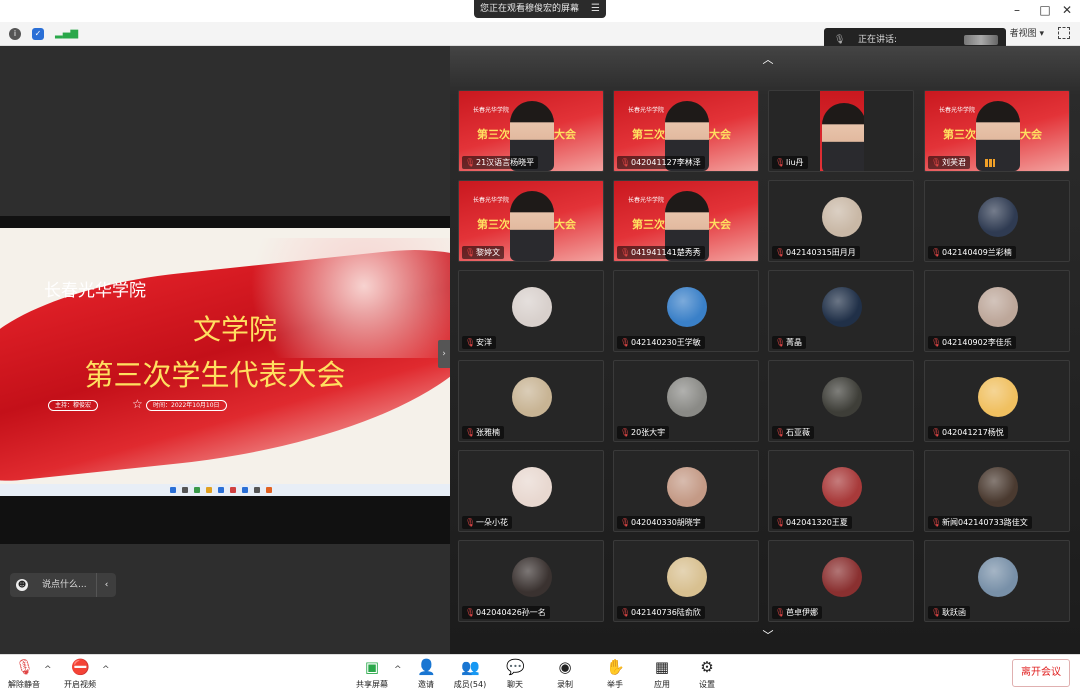  Describe the element at coordinates (615, 684) in the screenshot. I see `raise-hand-label: 举手` at that location.